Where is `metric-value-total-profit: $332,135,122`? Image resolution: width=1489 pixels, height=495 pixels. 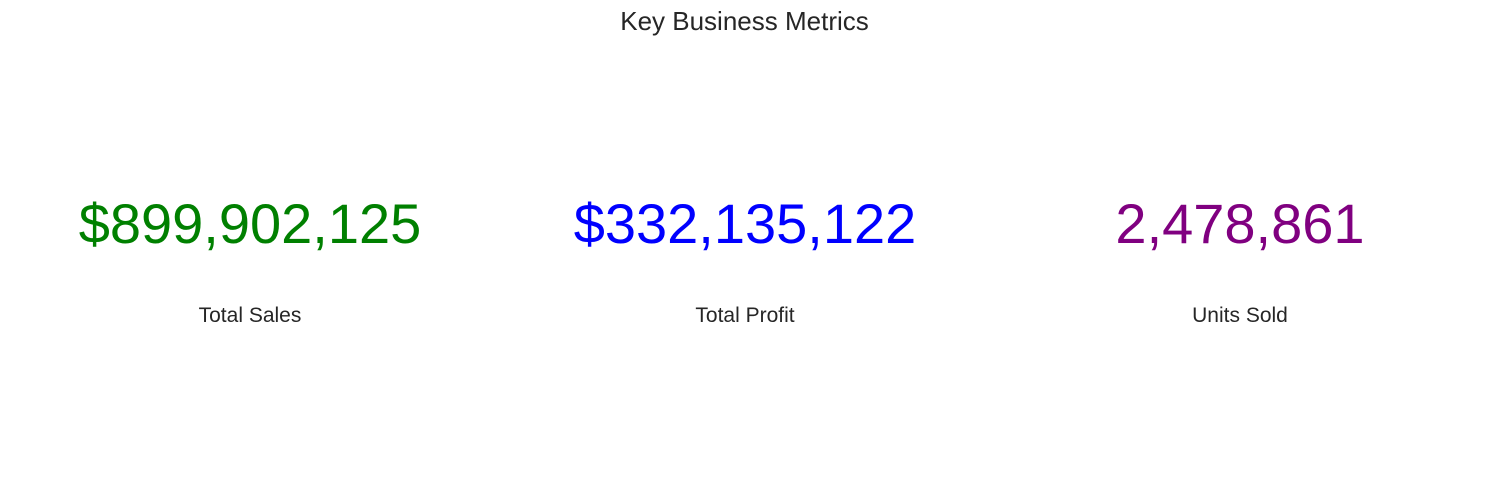 metric-value-total-profit: $332,135,122 is located at coordinates (745, 223).